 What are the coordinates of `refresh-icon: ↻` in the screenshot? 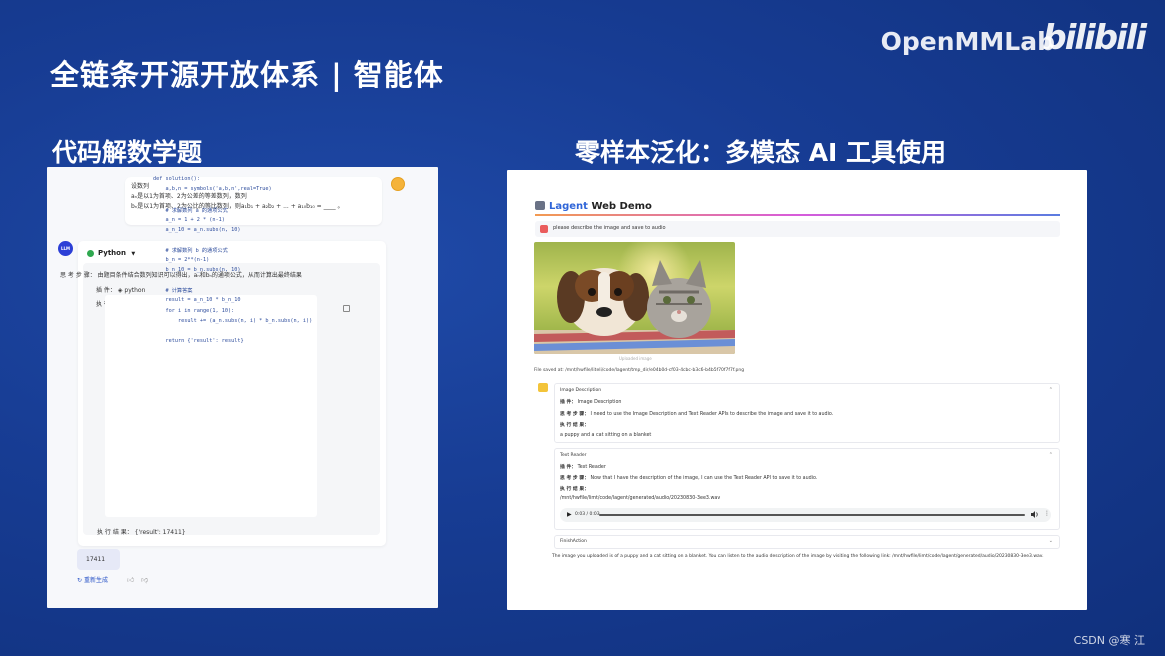 It's located at (80, 580).